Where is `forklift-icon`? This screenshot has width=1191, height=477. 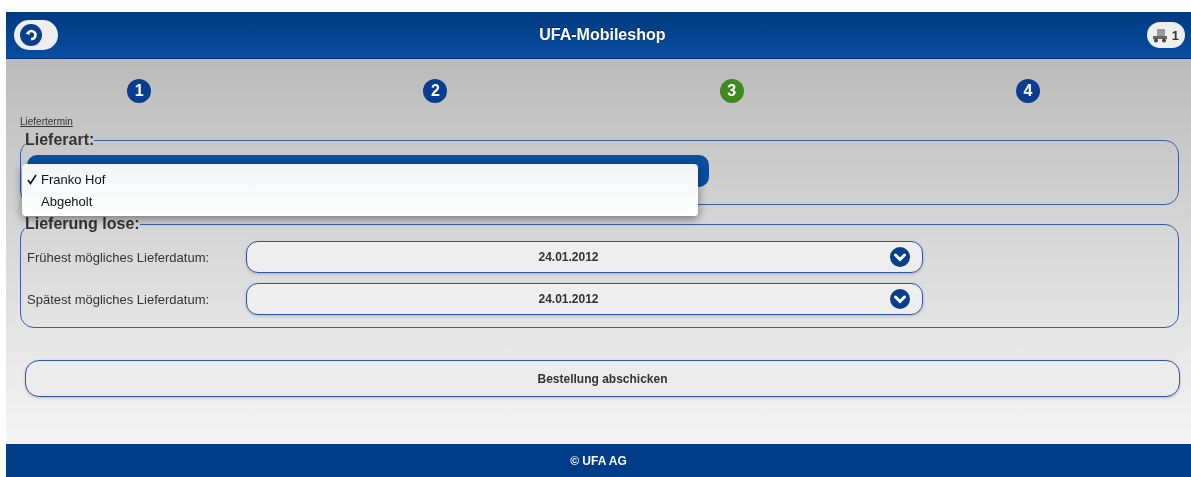
forklift-icon is located at coordinates (1159, 35).